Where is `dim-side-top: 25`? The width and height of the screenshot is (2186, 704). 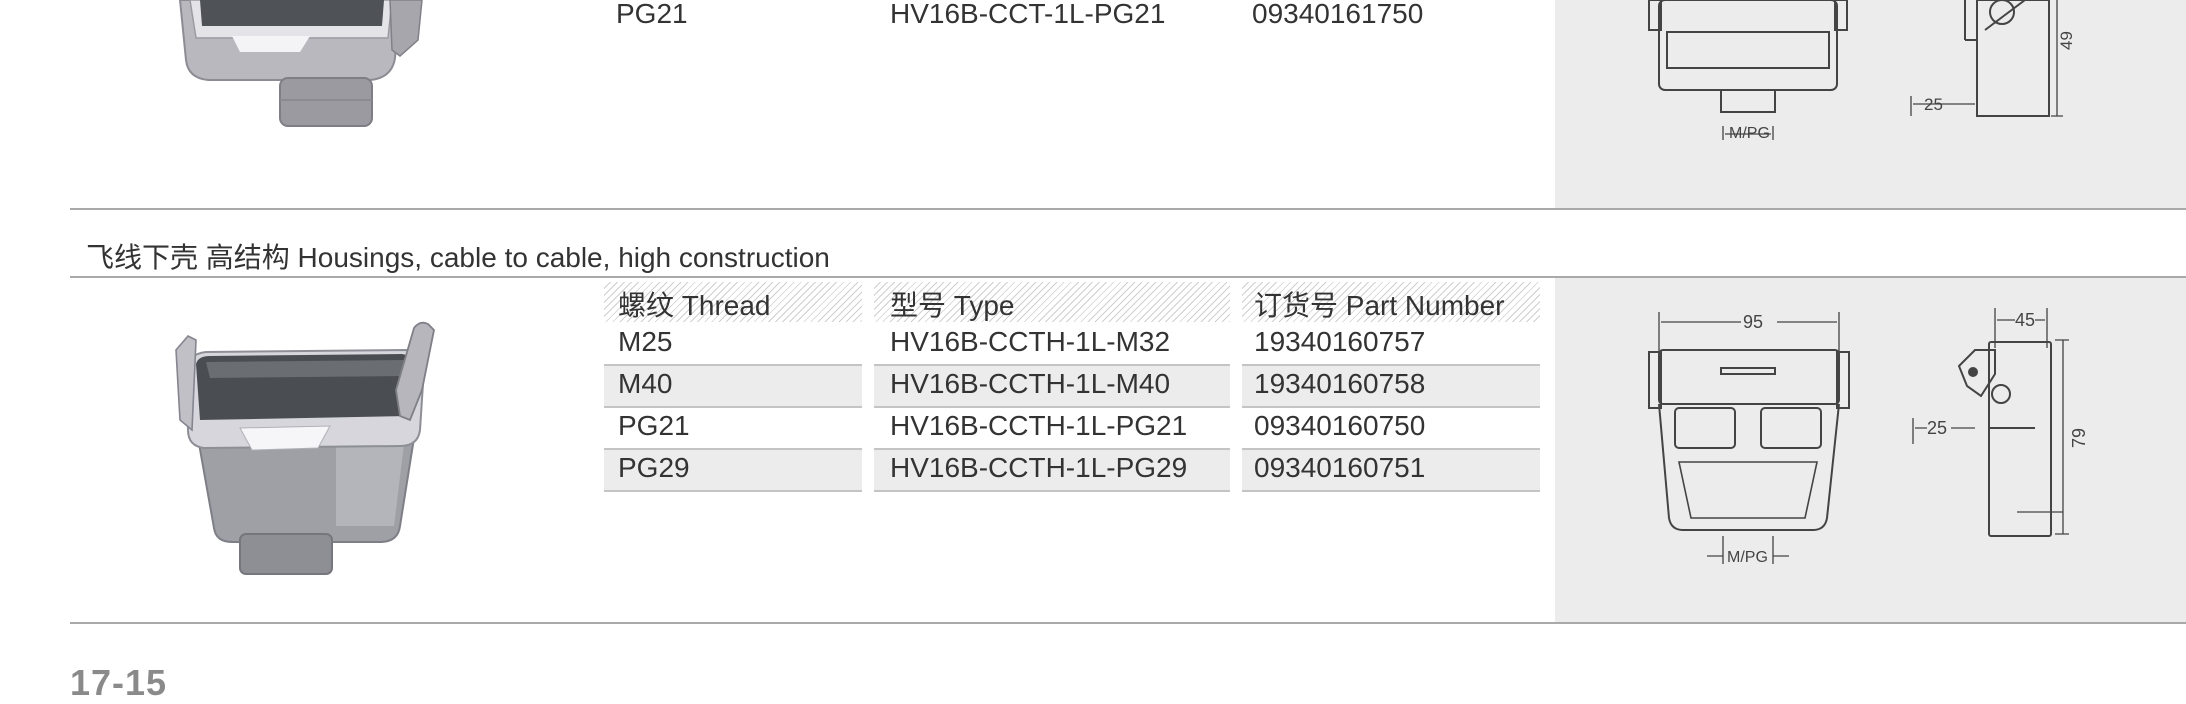 dim-side-top: 25 is located at coordinates (1933, 104).